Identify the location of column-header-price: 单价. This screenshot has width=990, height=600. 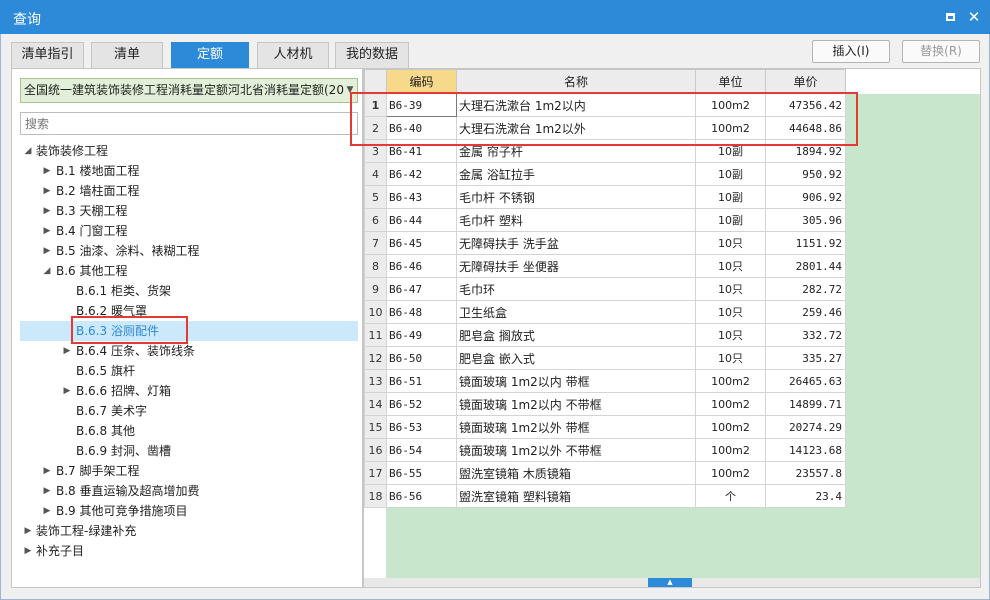
(805, 81).